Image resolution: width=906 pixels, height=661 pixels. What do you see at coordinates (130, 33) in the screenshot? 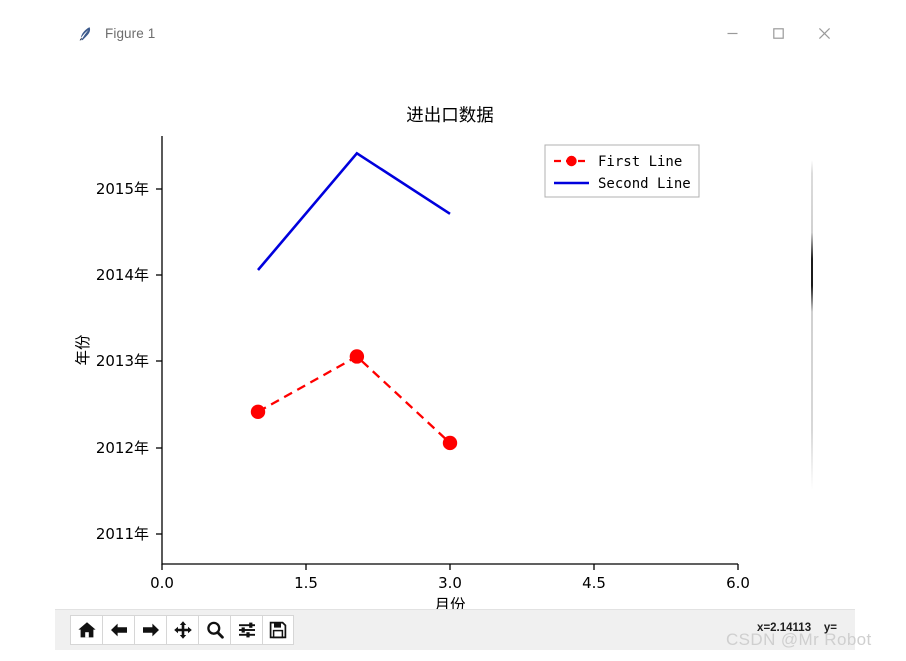
I see `window-title: Figure 1` at bounding box center [130, 33].